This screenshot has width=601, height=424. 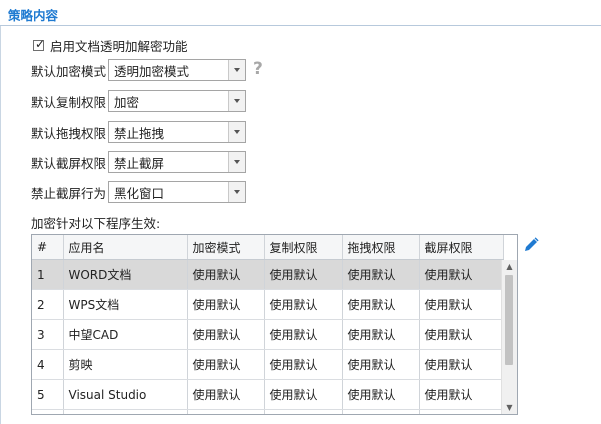 I want to click on program-table-caption: 加密针对以下程序生效:, so click(x=96, y=223).